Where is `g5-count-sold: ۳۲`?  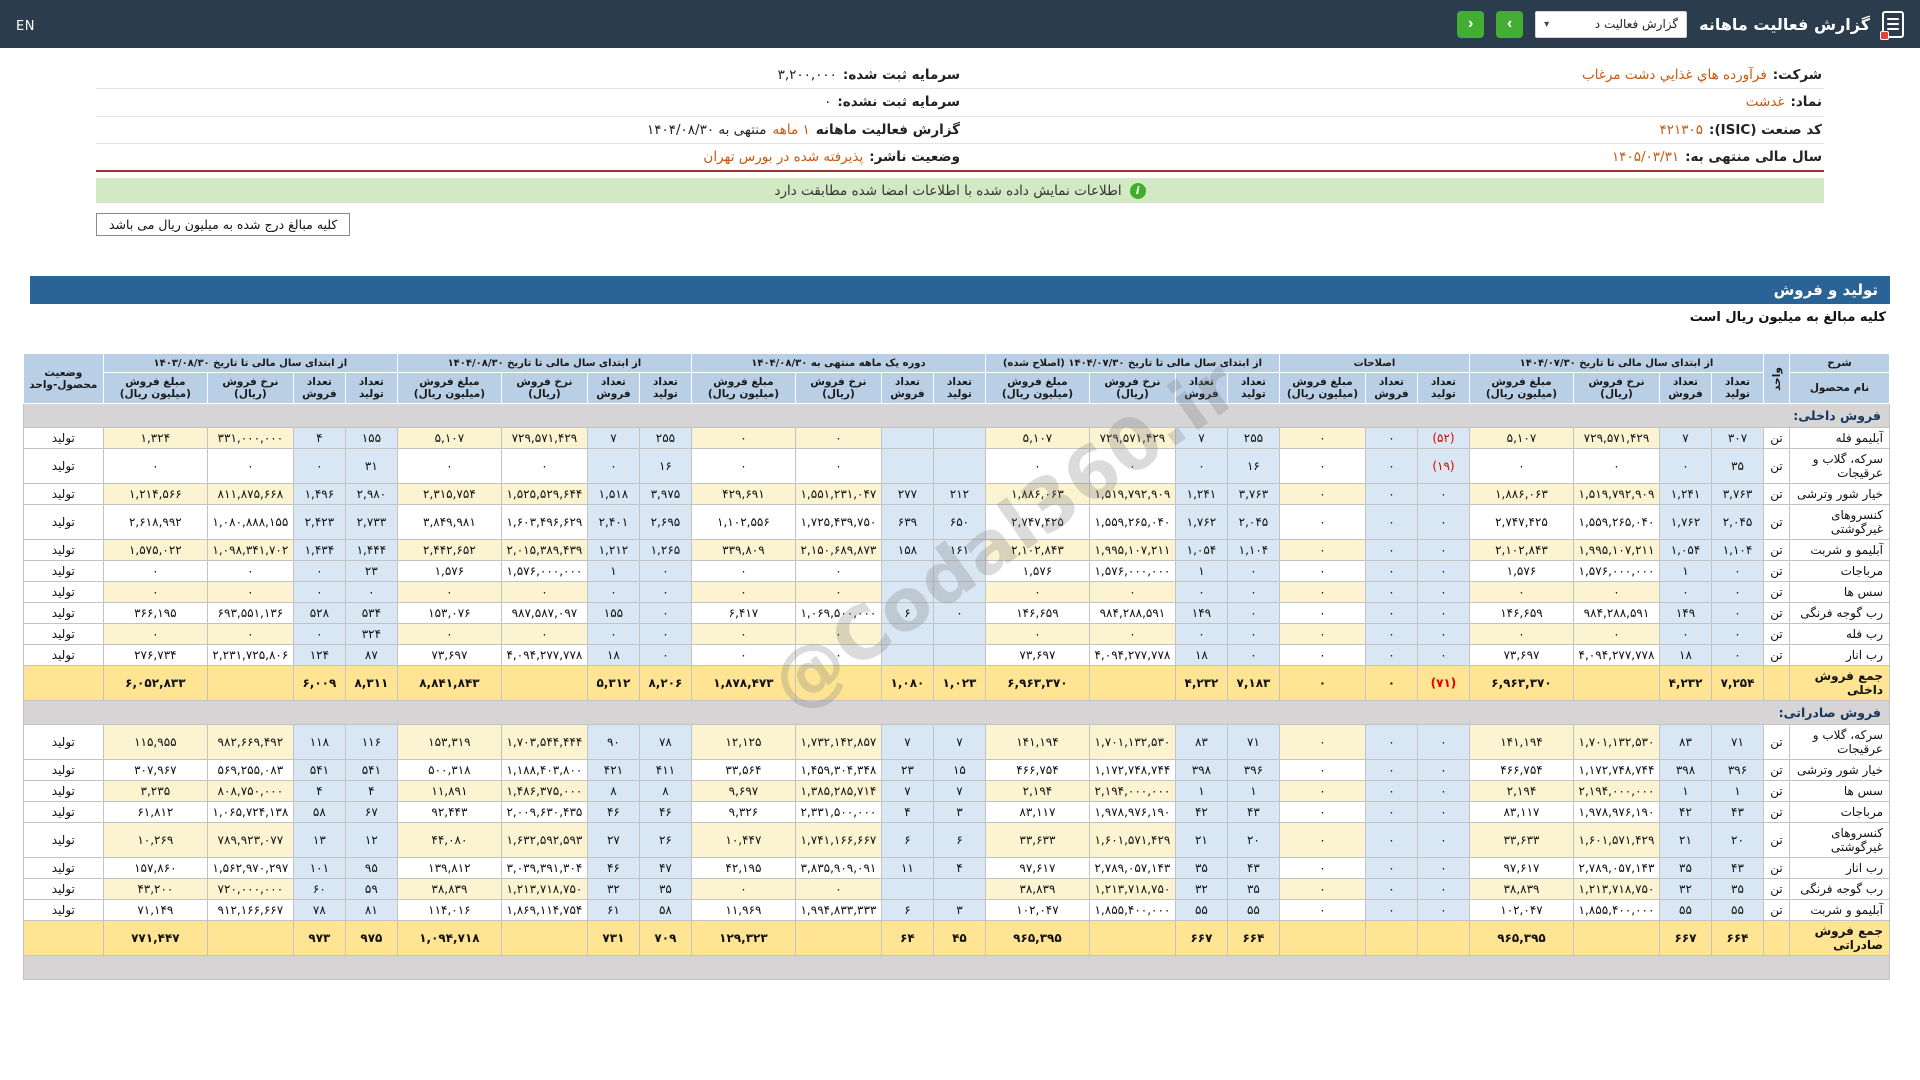 g5-count-sold: ۳۲ is located at coordinates (613, 889).